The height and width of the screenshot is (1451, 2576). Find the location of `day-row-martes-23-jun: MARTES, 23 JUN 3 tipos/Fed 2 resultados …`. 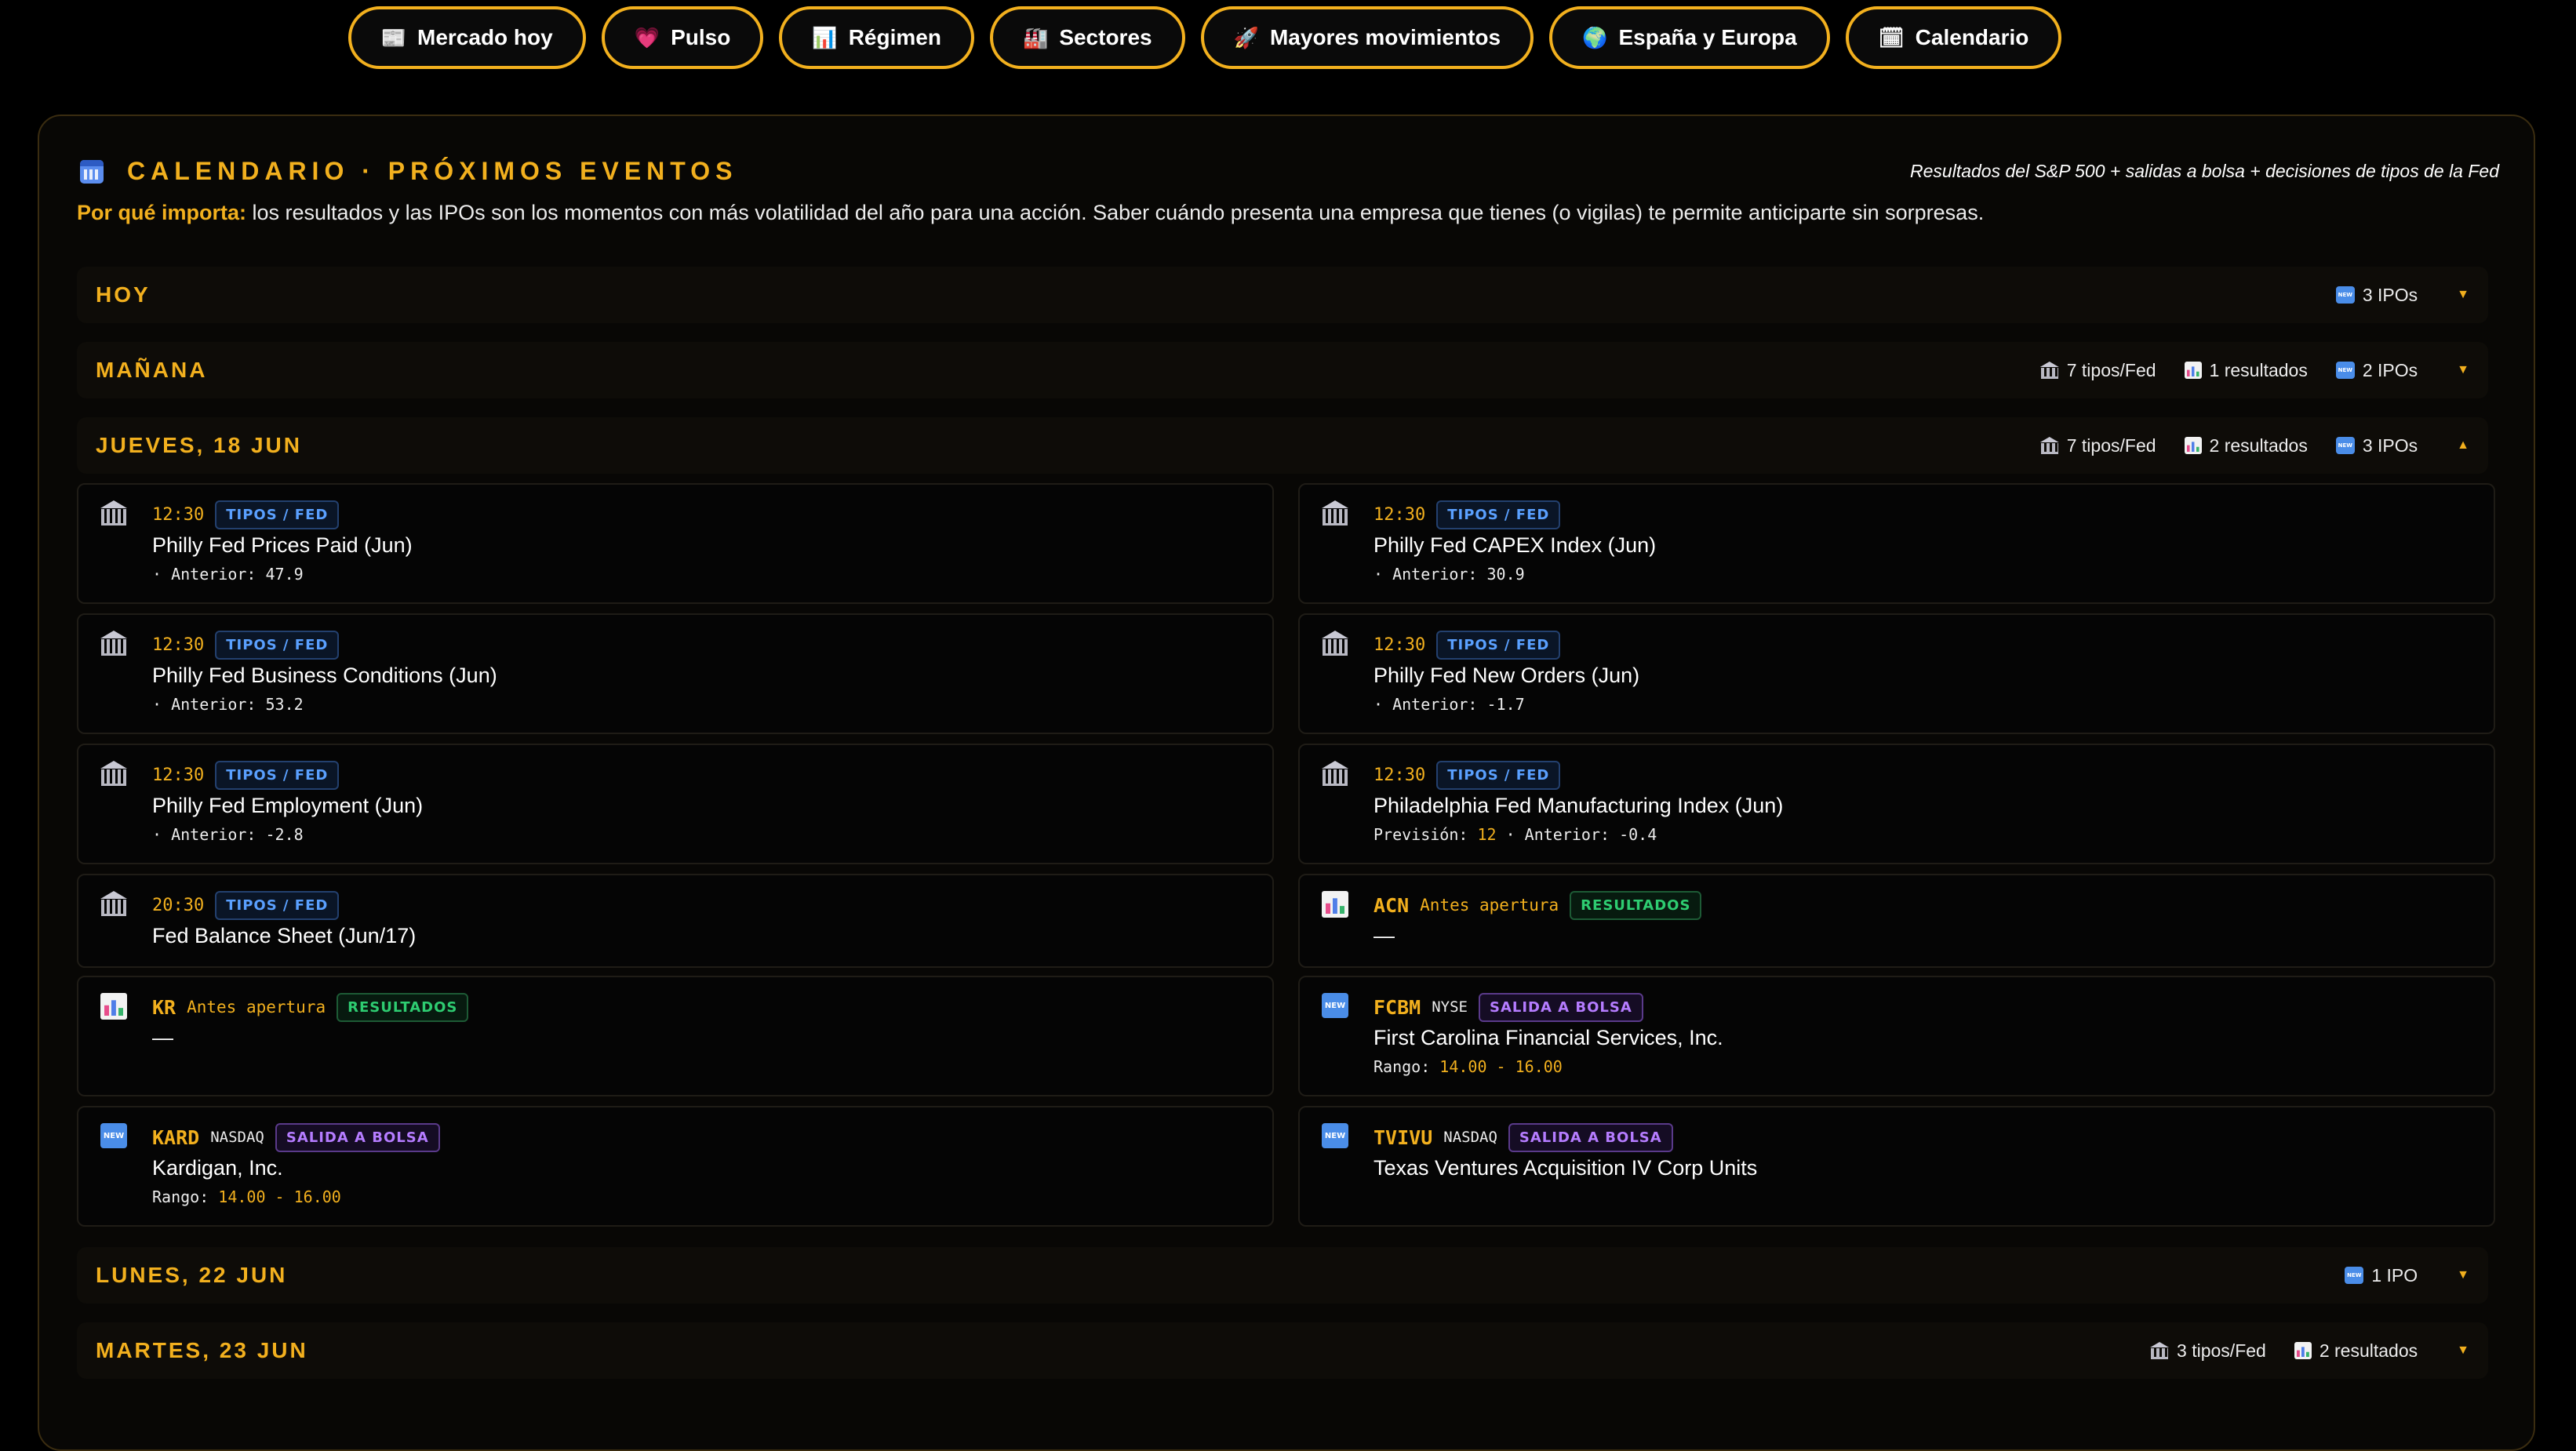

day-row-martes-23-jun: MARTES, 23 JUN 3 tipos/Fed 2 resultados … is located at coordinates (1282, 1350).